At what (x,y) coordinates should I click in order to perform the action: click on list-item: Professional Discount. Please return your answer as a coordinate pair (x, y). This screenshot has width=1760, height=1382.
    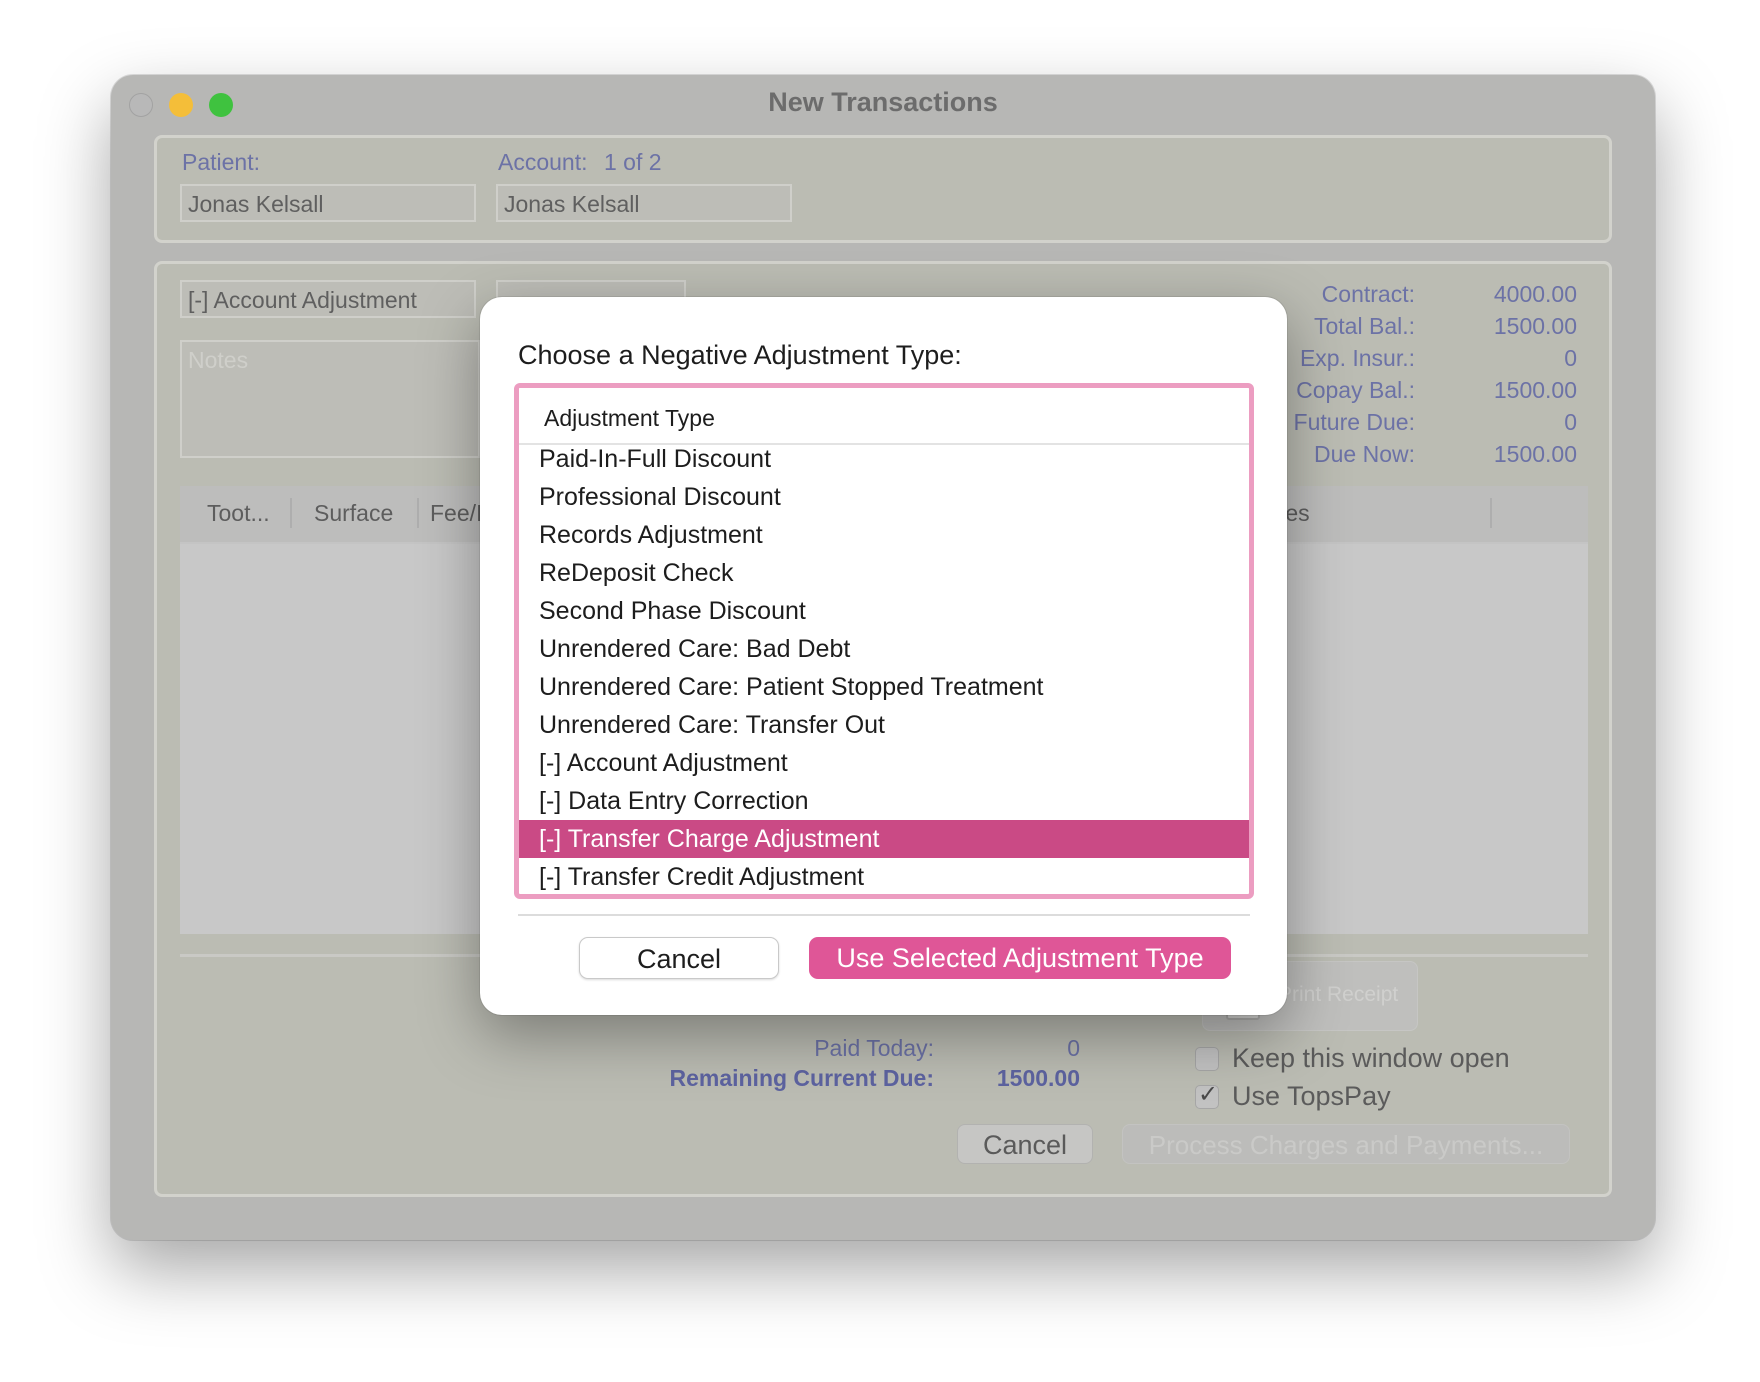
    Looking at the image, I should click on (884, 497).